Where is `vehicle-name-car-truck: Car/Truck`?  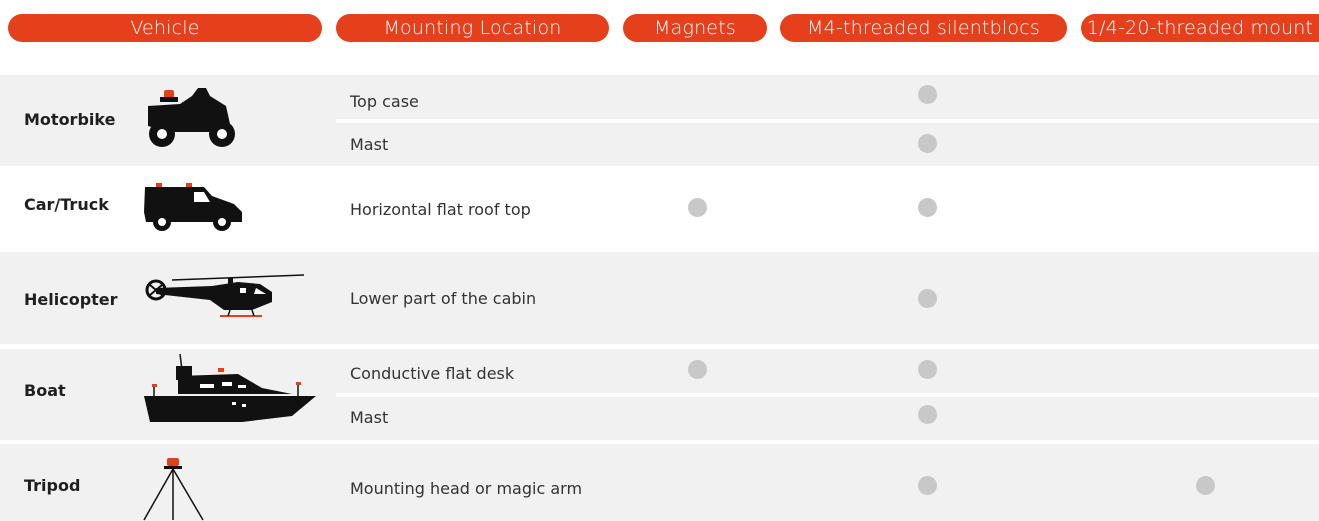
vehicle-name-car-truck: Car/Truck is located at coordinates (66, 204).